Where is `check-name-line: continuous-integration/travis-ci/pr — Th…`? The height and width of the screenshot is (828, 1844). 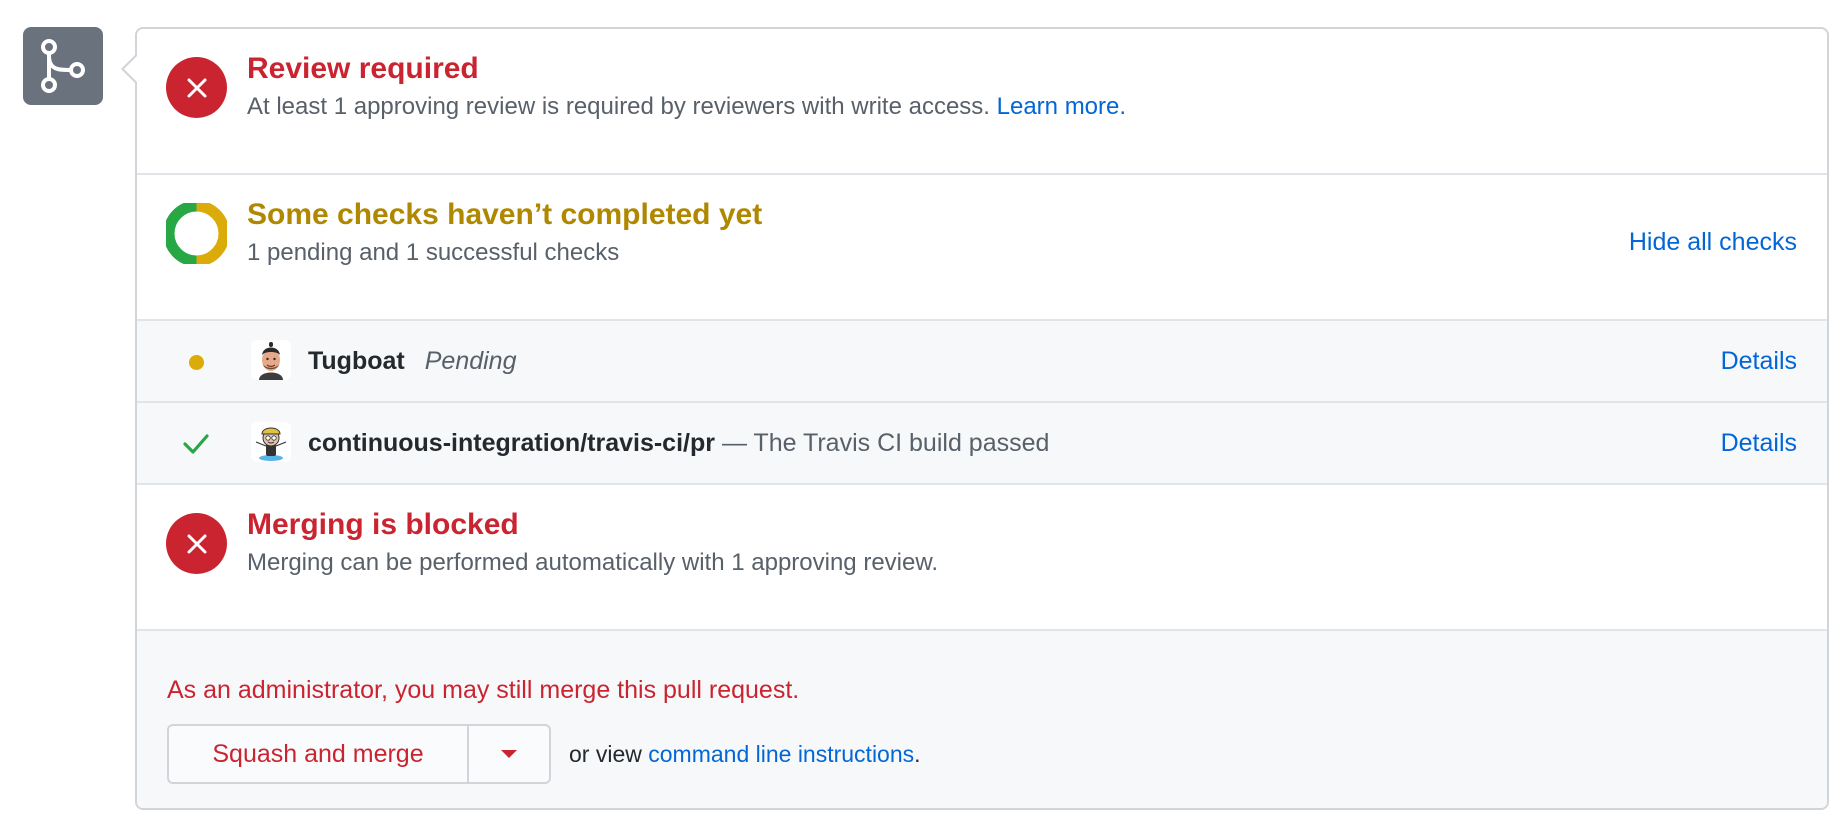 check-name-line: continuous-integration/travis-ci/pr — Th… is located at coordinates (678, 443).